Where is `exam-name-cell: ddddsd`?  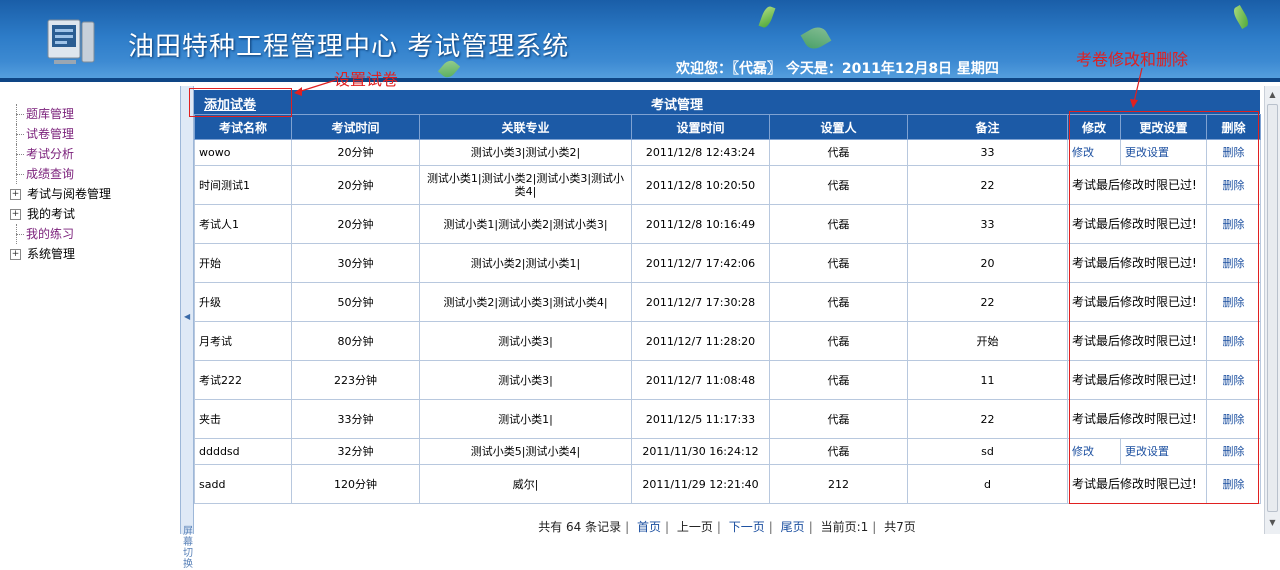
exam-name-cell: ddddsd is located at coordinates (243, 451).